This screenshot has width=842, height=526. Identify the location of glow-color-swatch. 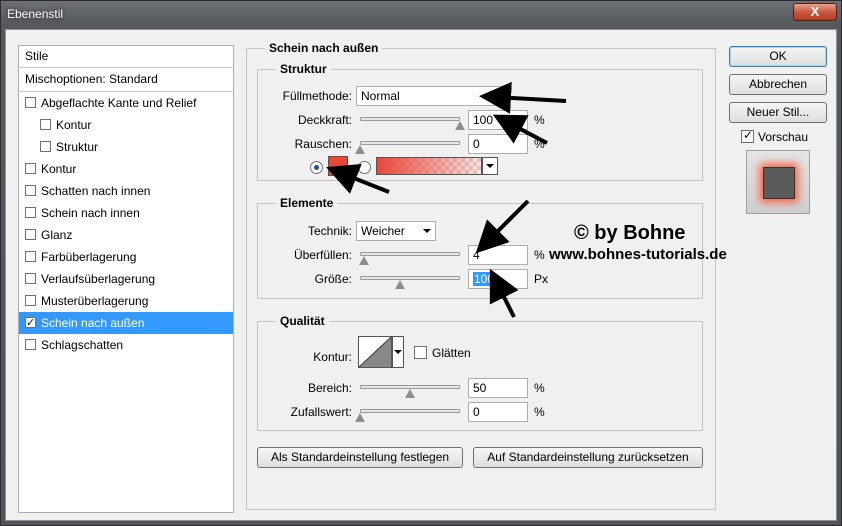
(338, 166).